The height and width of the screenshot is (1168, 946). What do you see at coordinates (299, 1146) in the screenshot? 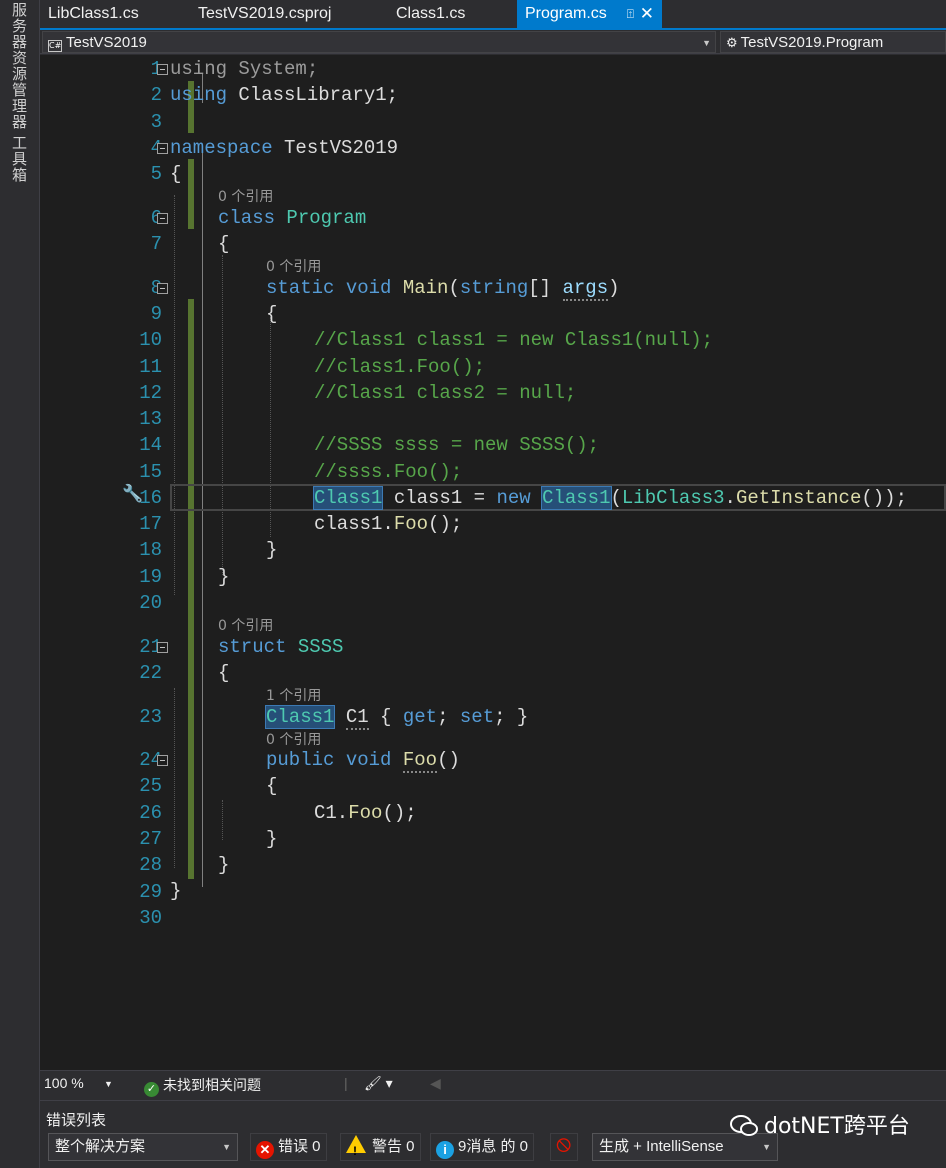
I see `errors-label: 错误 0` at bounding box center [299, 1146].